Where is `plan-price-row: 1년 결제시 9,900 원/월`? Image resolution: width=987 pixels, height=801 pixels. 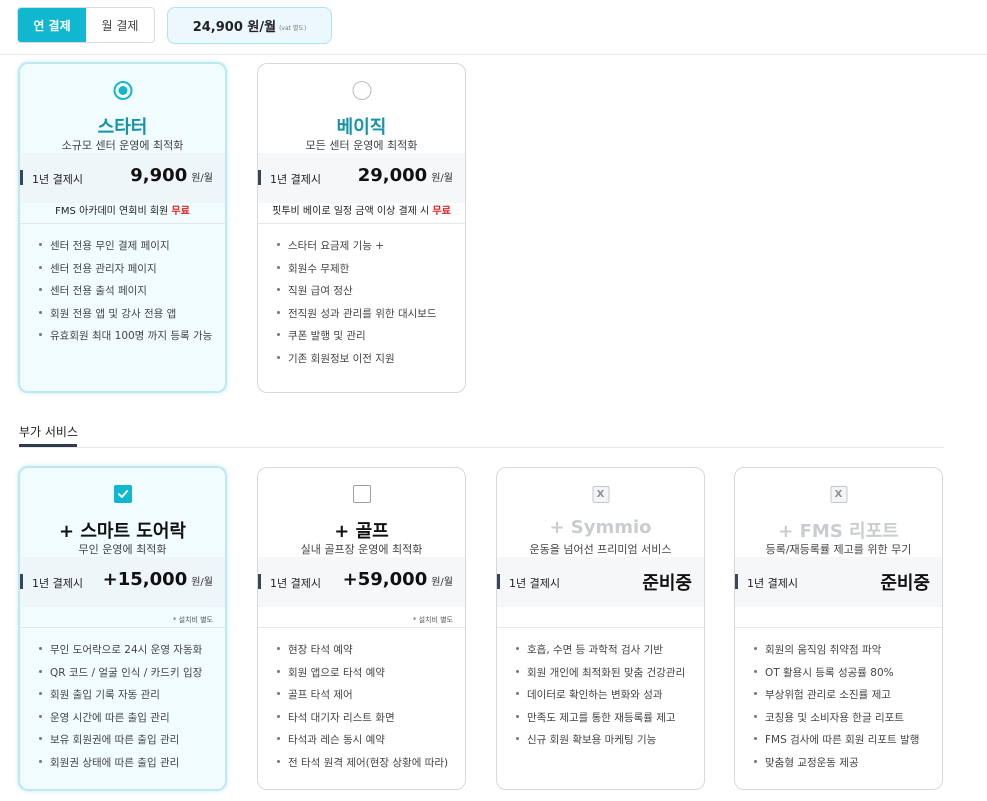 plan-price-row: 1년 결제시 9,900 원/월 is located at coordinates (122, 178).